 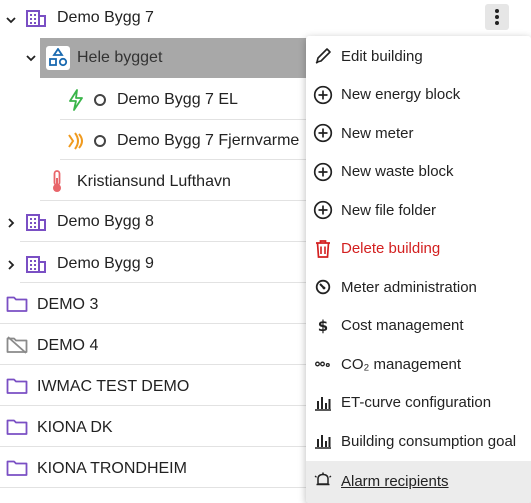 What do you see at coordinates (68, 345) in the screenshot?
I see `tree-item-label: DEMO 4` at bounding box center [68, 345].